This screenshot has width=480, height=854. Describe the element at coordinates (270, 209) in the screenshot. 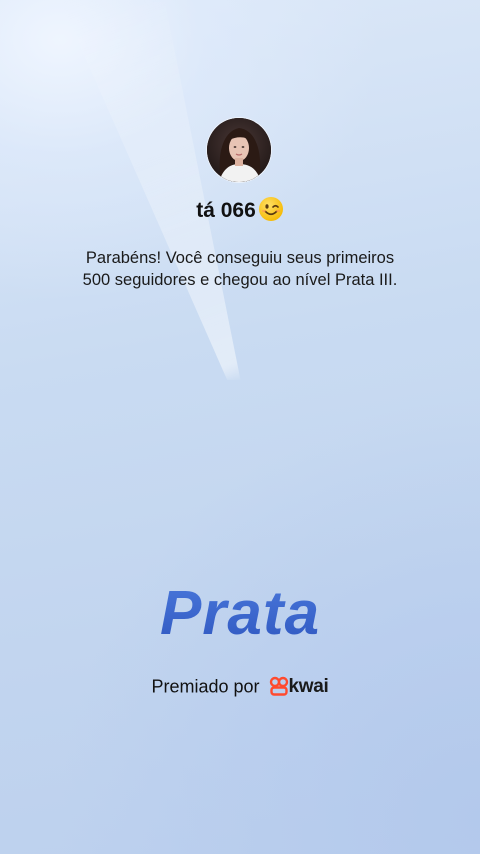

I see `winking-face-emoji-icon` at that location.